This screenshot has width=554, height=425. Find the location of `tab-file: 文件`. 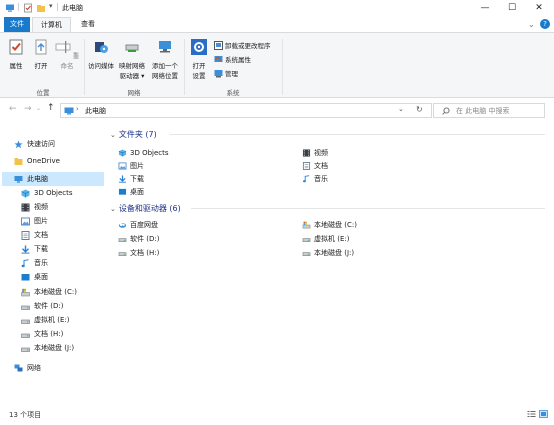

tab-file: 文件 is located at coordinates (17, 24).